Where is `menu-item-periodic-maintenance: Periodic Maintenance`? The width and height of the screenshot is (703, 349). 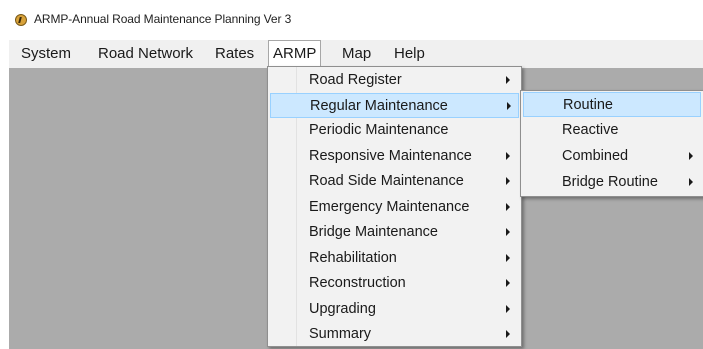 menu-item-periodic-maintenance: Periodic Maintenance is located at coordinates (394, 130).